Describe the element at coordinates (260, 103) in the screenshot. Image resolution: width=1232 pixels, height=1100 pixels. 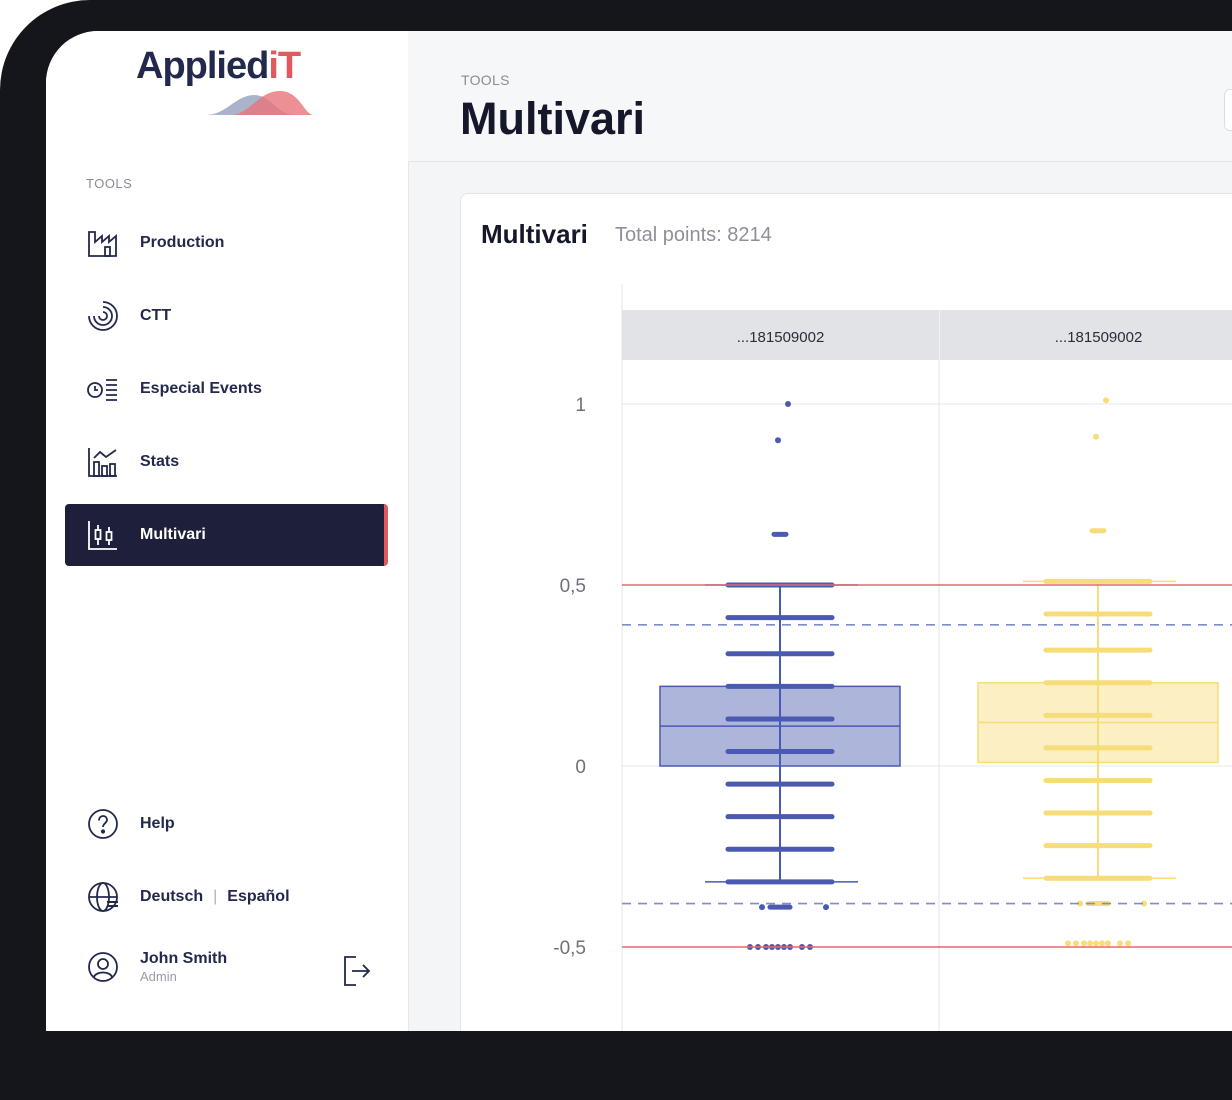
I see `logo-waves-icon` at that location.